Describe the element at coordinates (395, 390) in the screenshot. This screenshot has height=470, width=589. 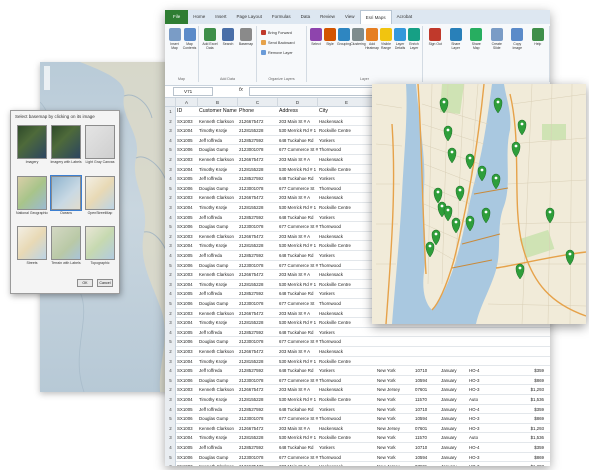
I see `cell-state: New Jersey` at that location.